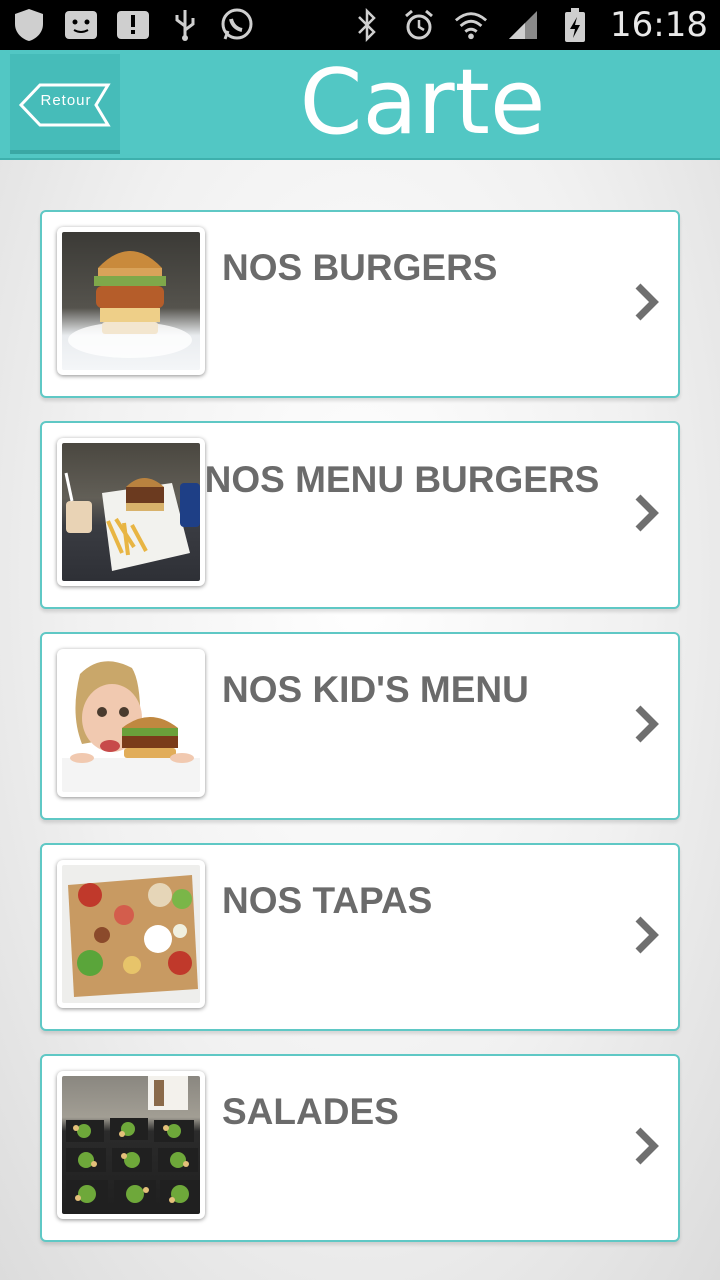 Image resolution: width=720 pixels, height=1280 pixels. What do you see at coordinates (402, 479) in the screenshot?
I see `menu-item-label: NOS MENU BURGERS` at bounding box center [402, 479].